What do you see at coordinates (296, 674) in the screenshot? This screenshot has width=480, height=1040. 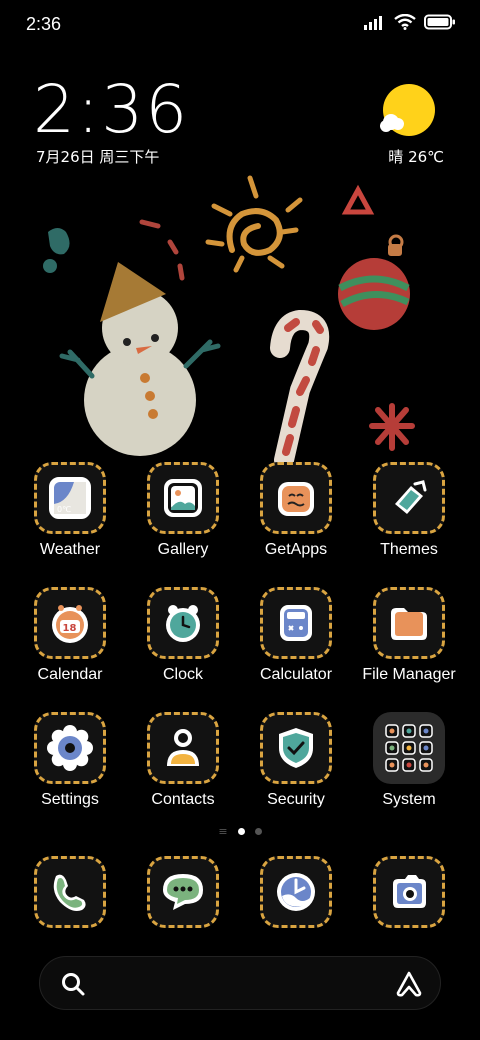 I see `app-label: Calculator` at bounding box center [296, 674].